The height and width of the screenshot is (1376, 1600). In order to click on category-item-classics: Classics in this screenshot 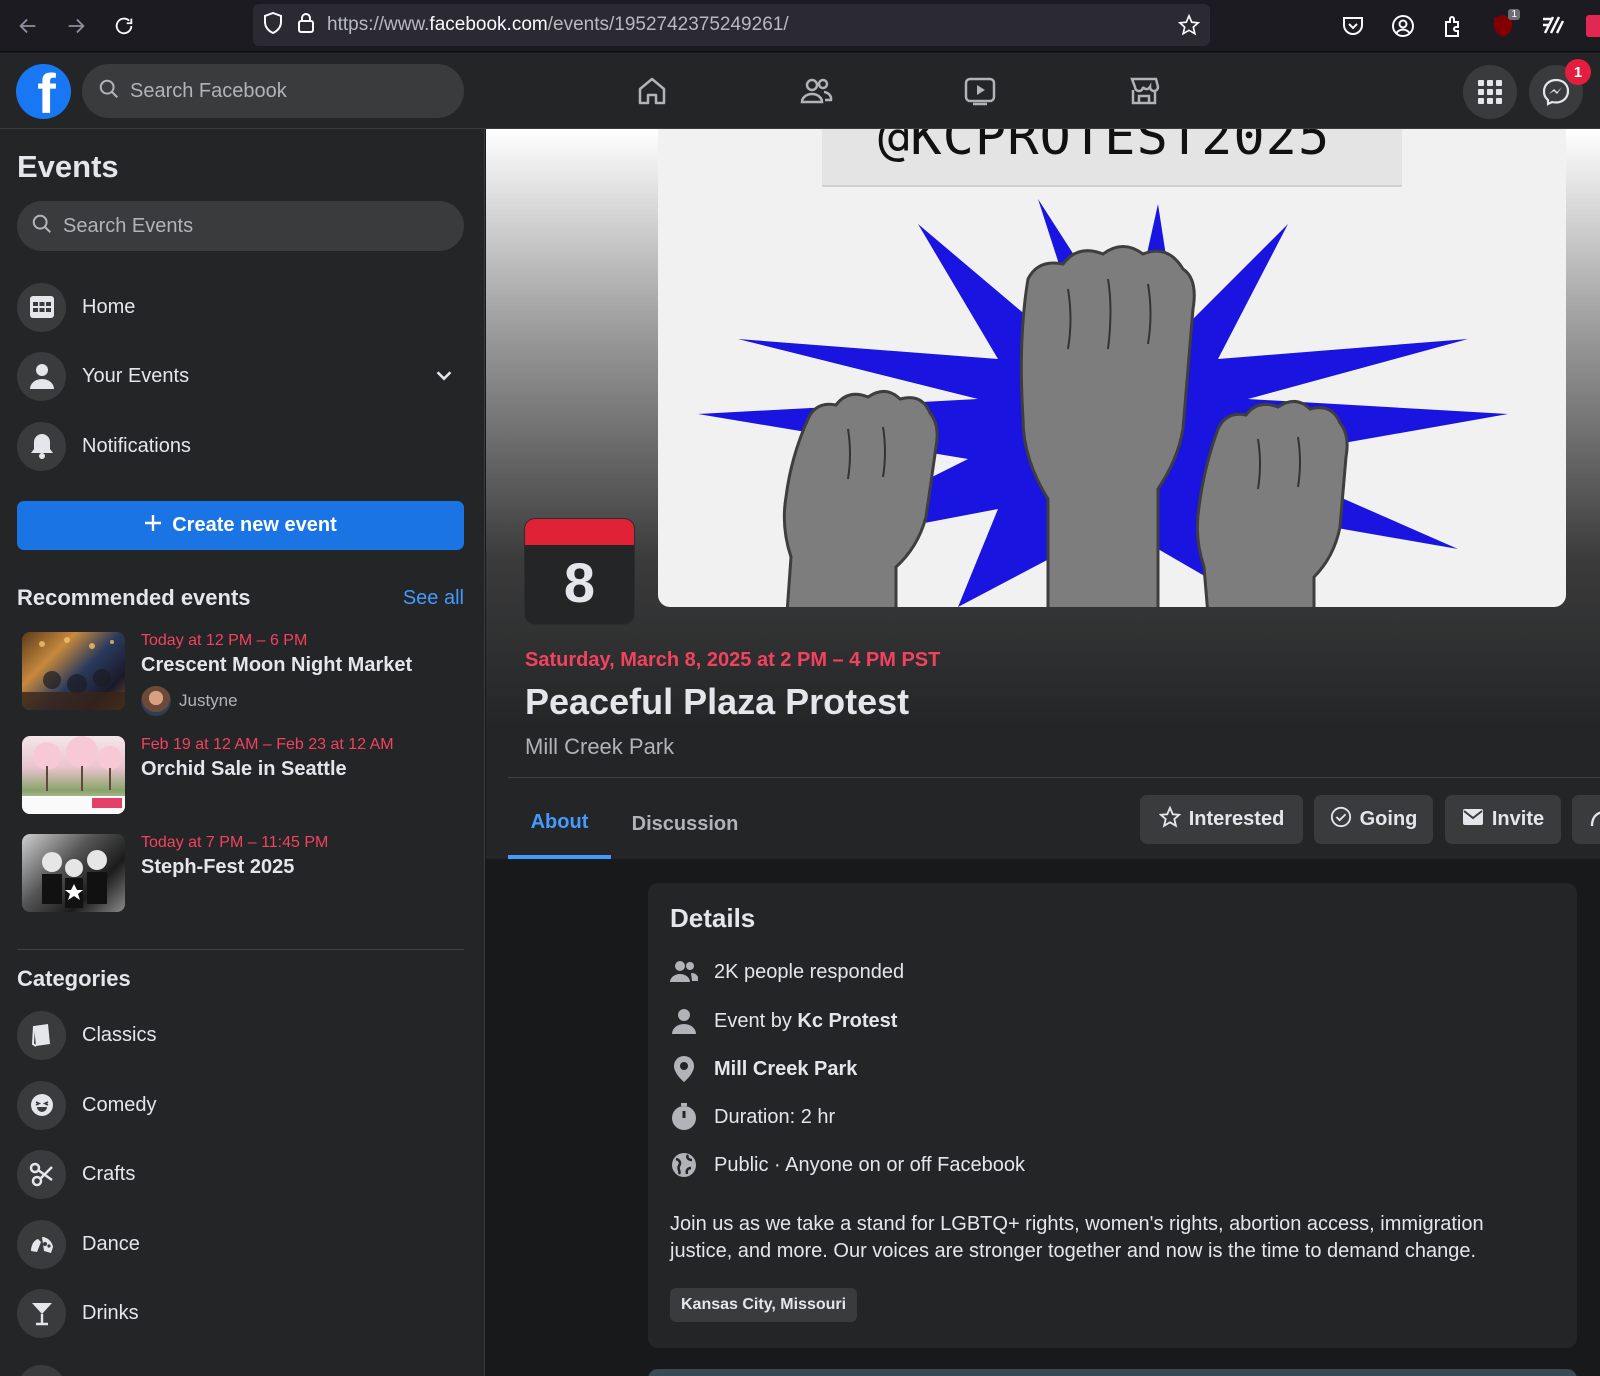, I will do `click(242, 1035)`.